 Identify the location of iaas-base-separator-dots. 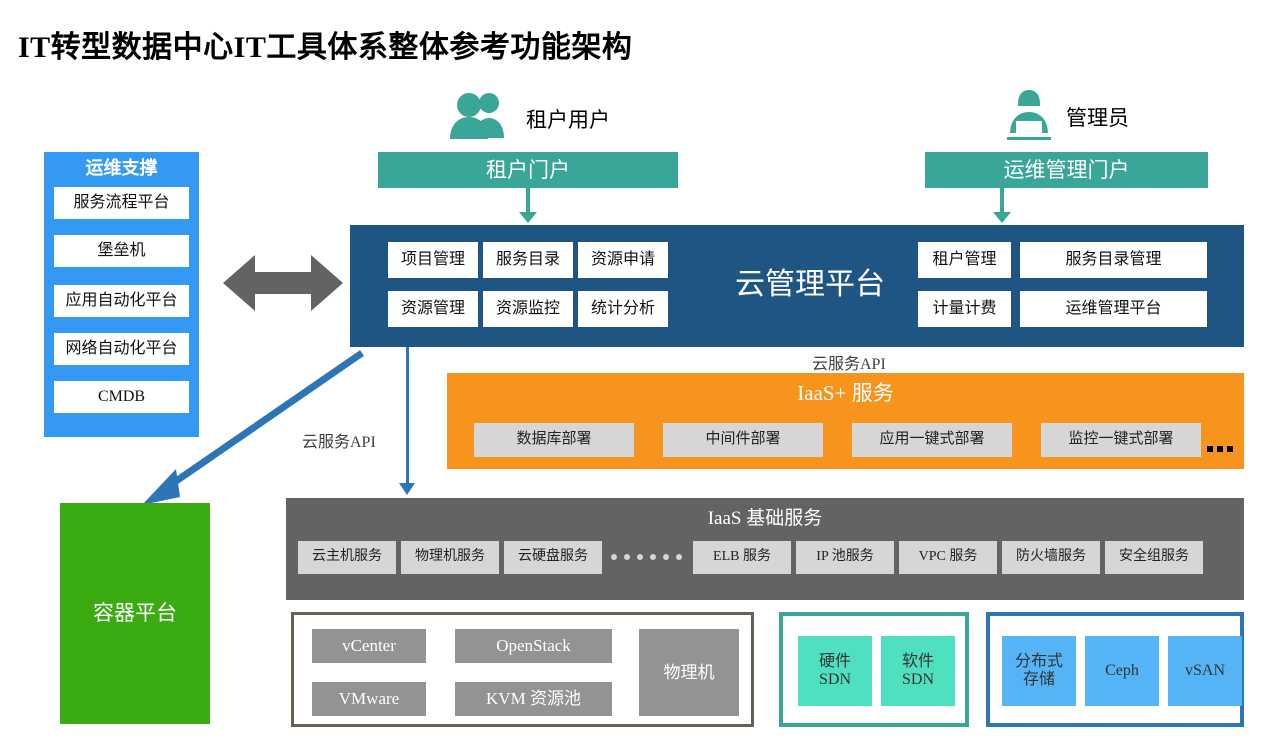
(646, 557).